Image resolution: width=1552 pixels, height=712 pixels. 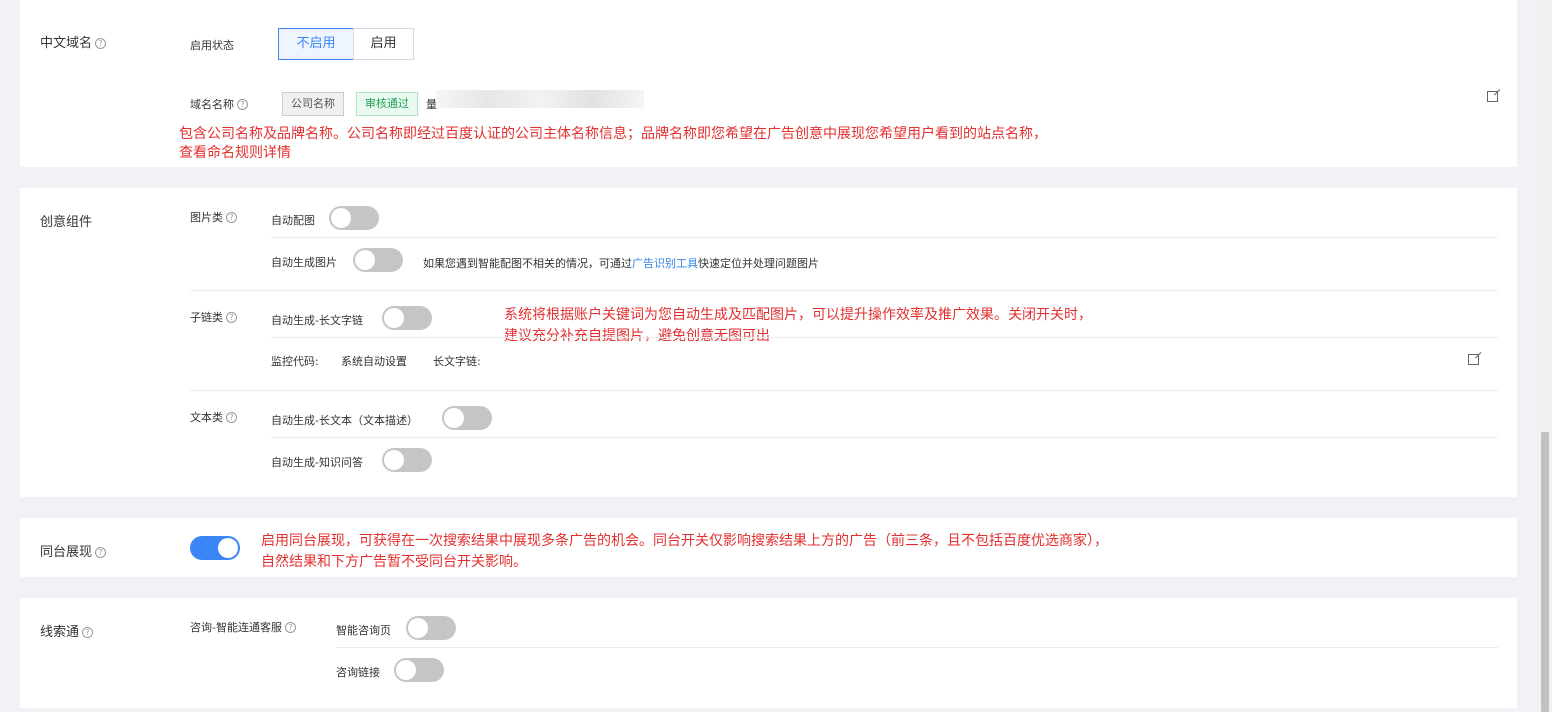 What do you see at coordinates (378, 260) in the screenshot?
I see `auto-gen-image-toggle` at bounding box center [378, 260].